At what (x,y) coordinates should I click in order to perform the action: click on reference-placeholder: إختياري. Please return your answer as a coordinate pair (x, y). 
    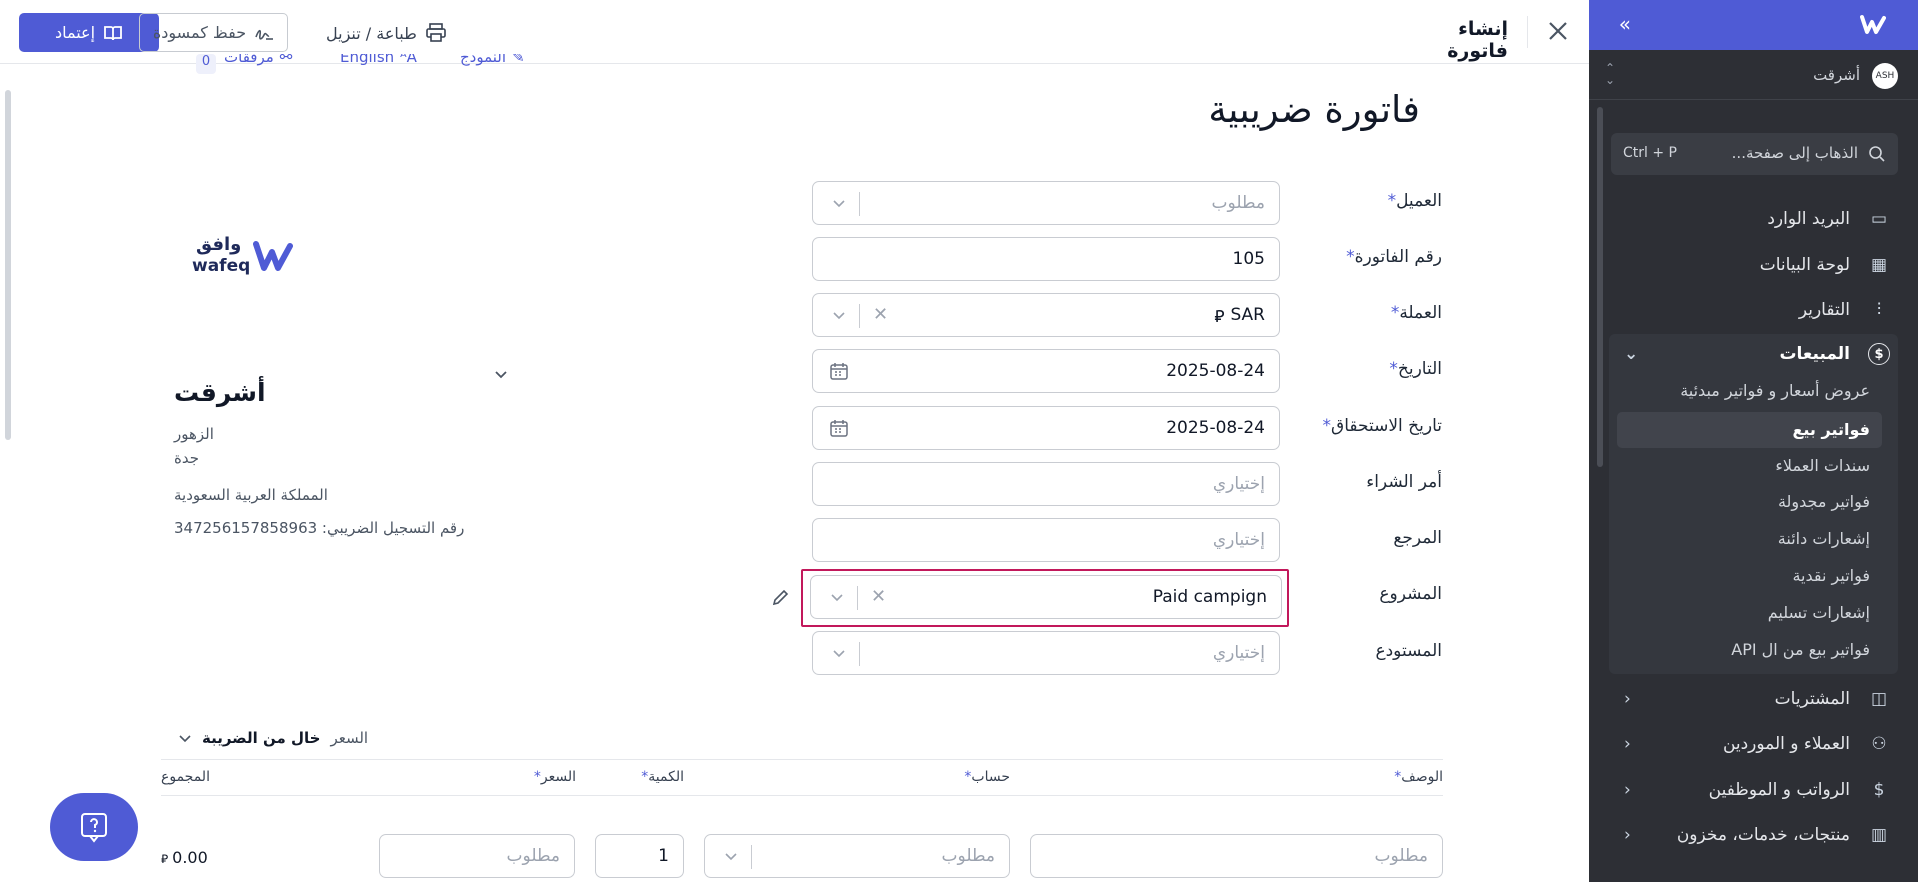
    Looking at the image, I should click on (1238, 540).